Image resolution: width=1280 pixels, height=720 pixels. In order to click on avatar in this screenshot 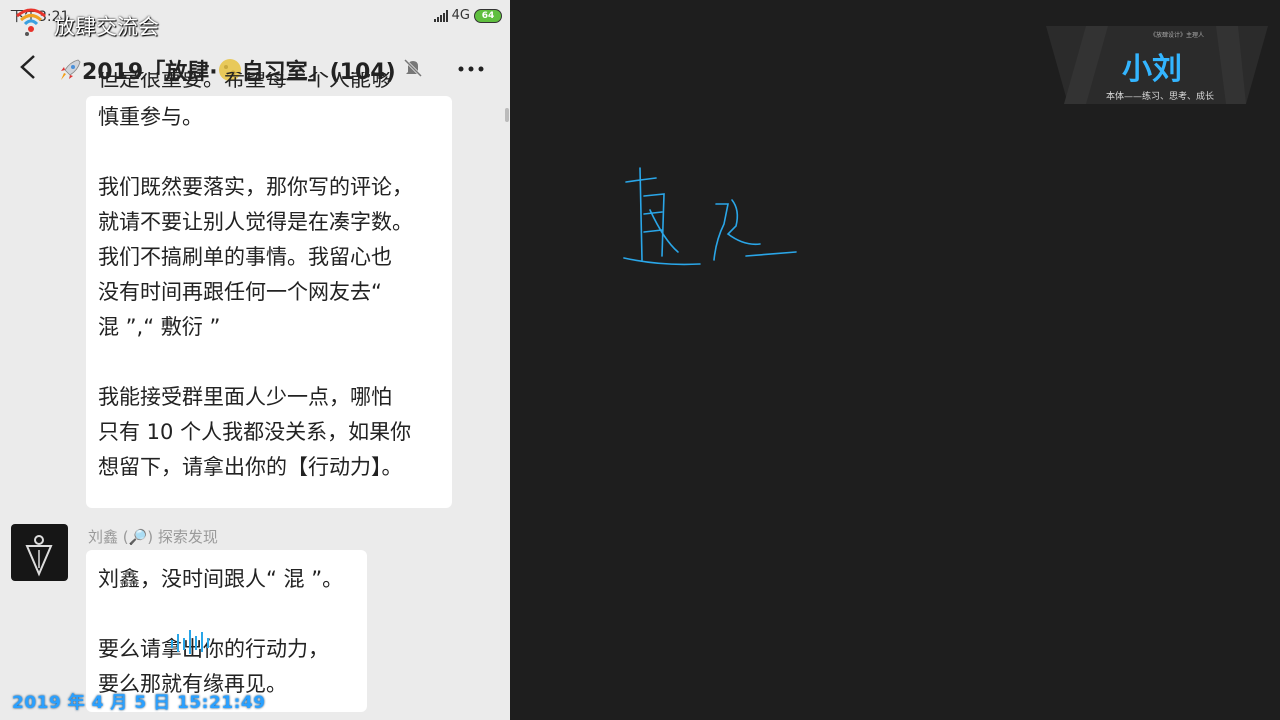, I will do `click(39, 552)`.